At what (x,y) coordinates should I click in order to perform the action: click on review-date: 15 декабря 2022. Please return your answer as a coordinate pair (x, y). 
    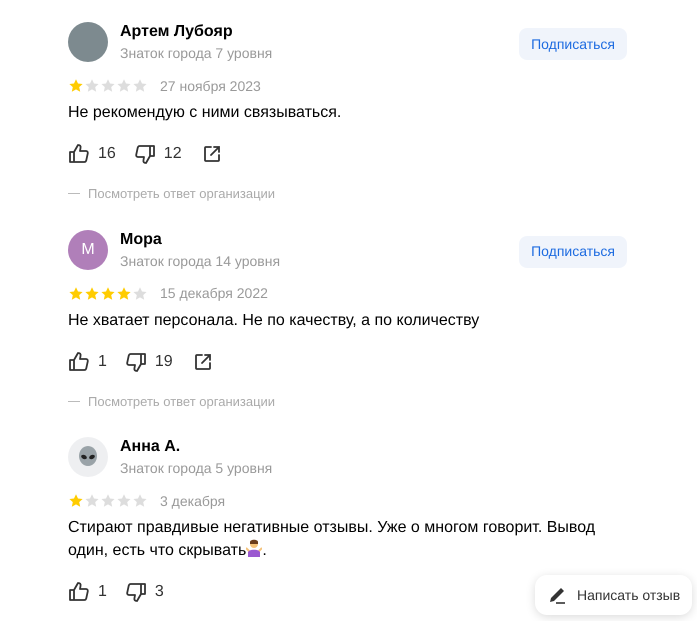
    Looking at the image, I should click on (214, 293).